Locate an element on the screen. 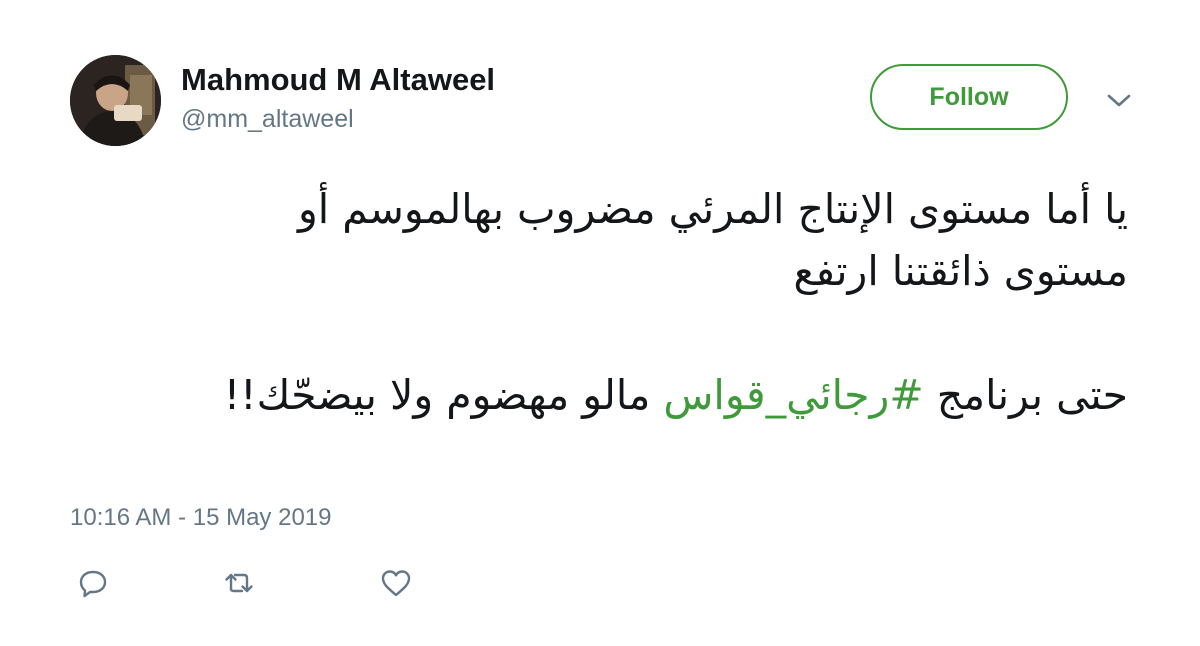 This screenshot has height=646, width=1200. tweet-text-segment: حتى برنامج is located at coordinates (1025, 395).